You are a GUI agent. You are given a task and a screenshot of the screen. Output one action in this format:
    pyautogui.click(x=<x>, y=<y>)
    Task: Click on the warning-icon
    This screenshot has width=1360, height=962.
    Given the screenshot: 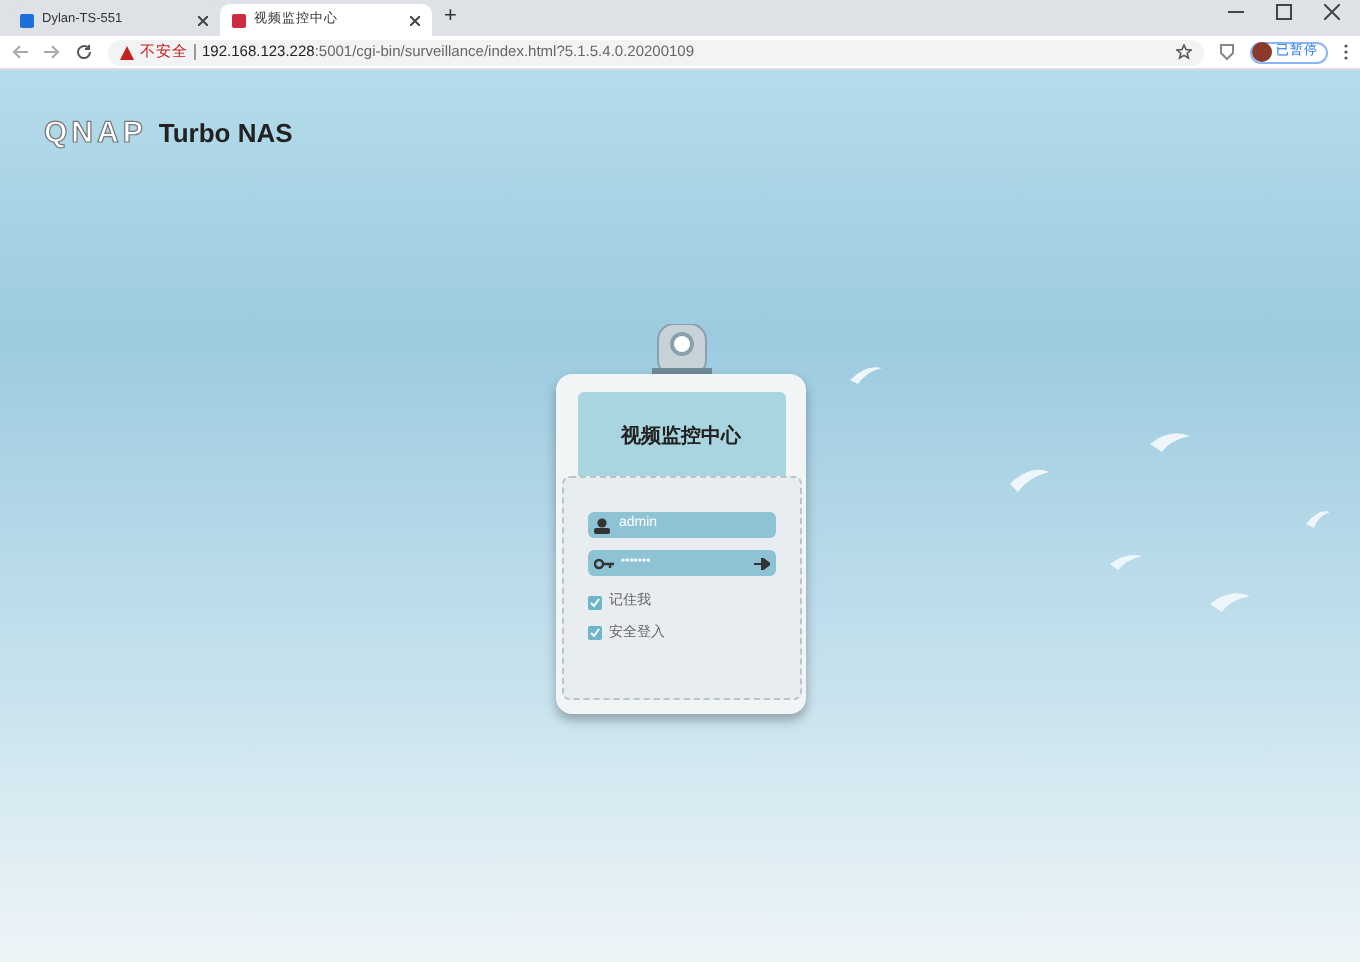 What is the action you would take?
    pyautogui.click(x=127, y=52)
    